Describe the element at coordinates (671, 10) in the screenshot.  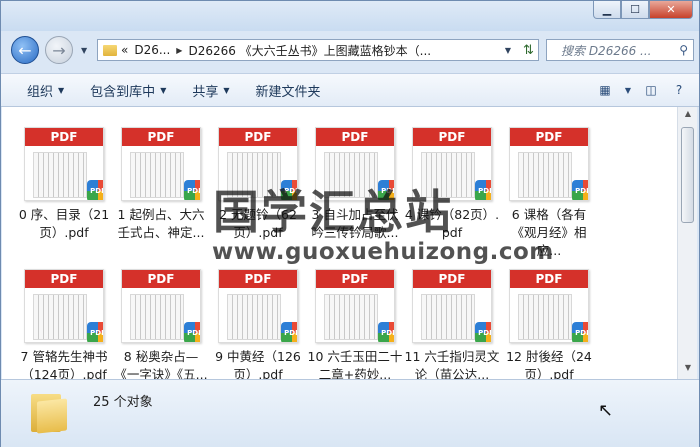
I see `close-button: ✕` at that location.